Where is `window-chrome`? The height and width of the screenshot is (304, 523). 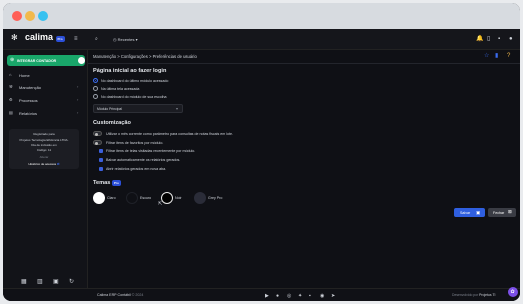
window-chrome is located at coordinates (261, 16).